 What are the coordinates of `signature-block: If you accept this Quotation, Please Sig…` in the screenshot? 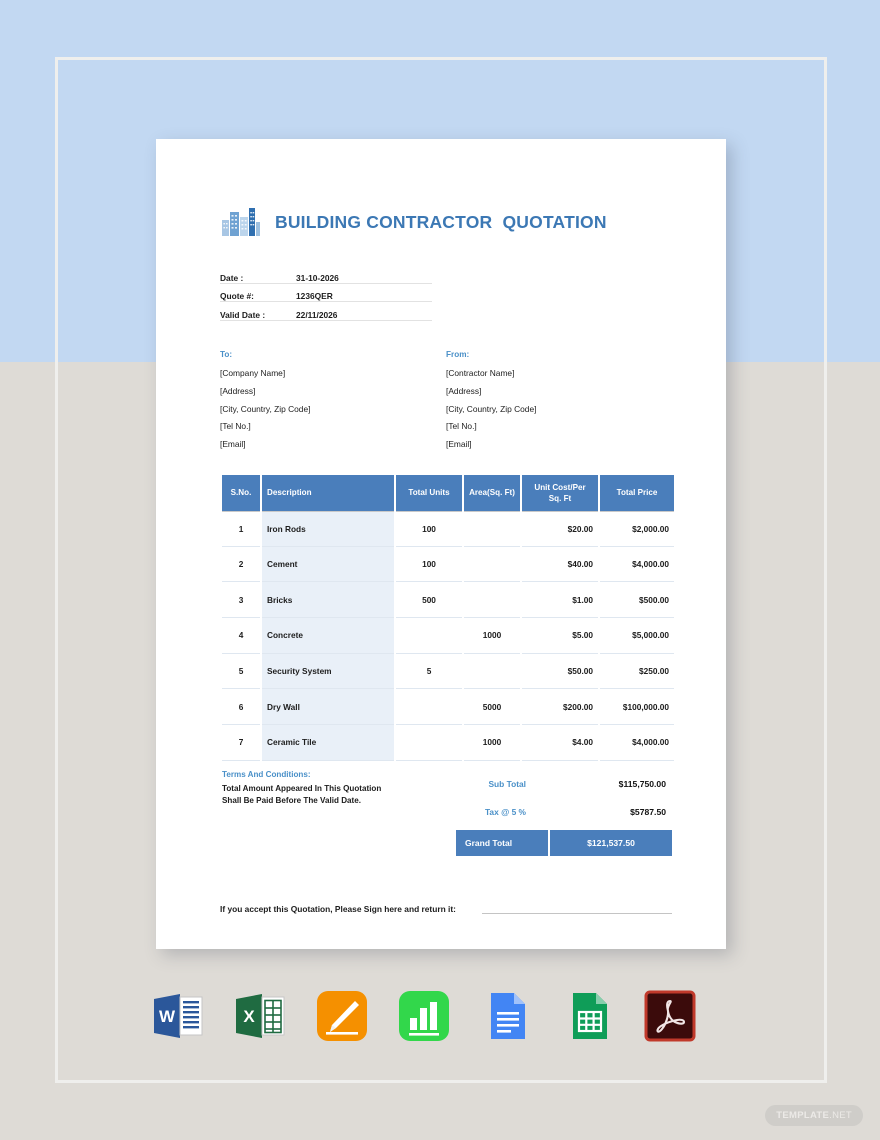 It's located at (446, 908).